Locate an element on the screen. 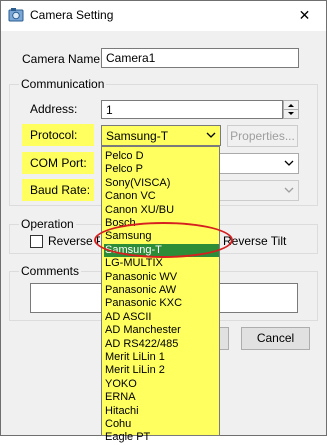  dropdown-item: Panasonic AW is located at coordinates (161, 290).